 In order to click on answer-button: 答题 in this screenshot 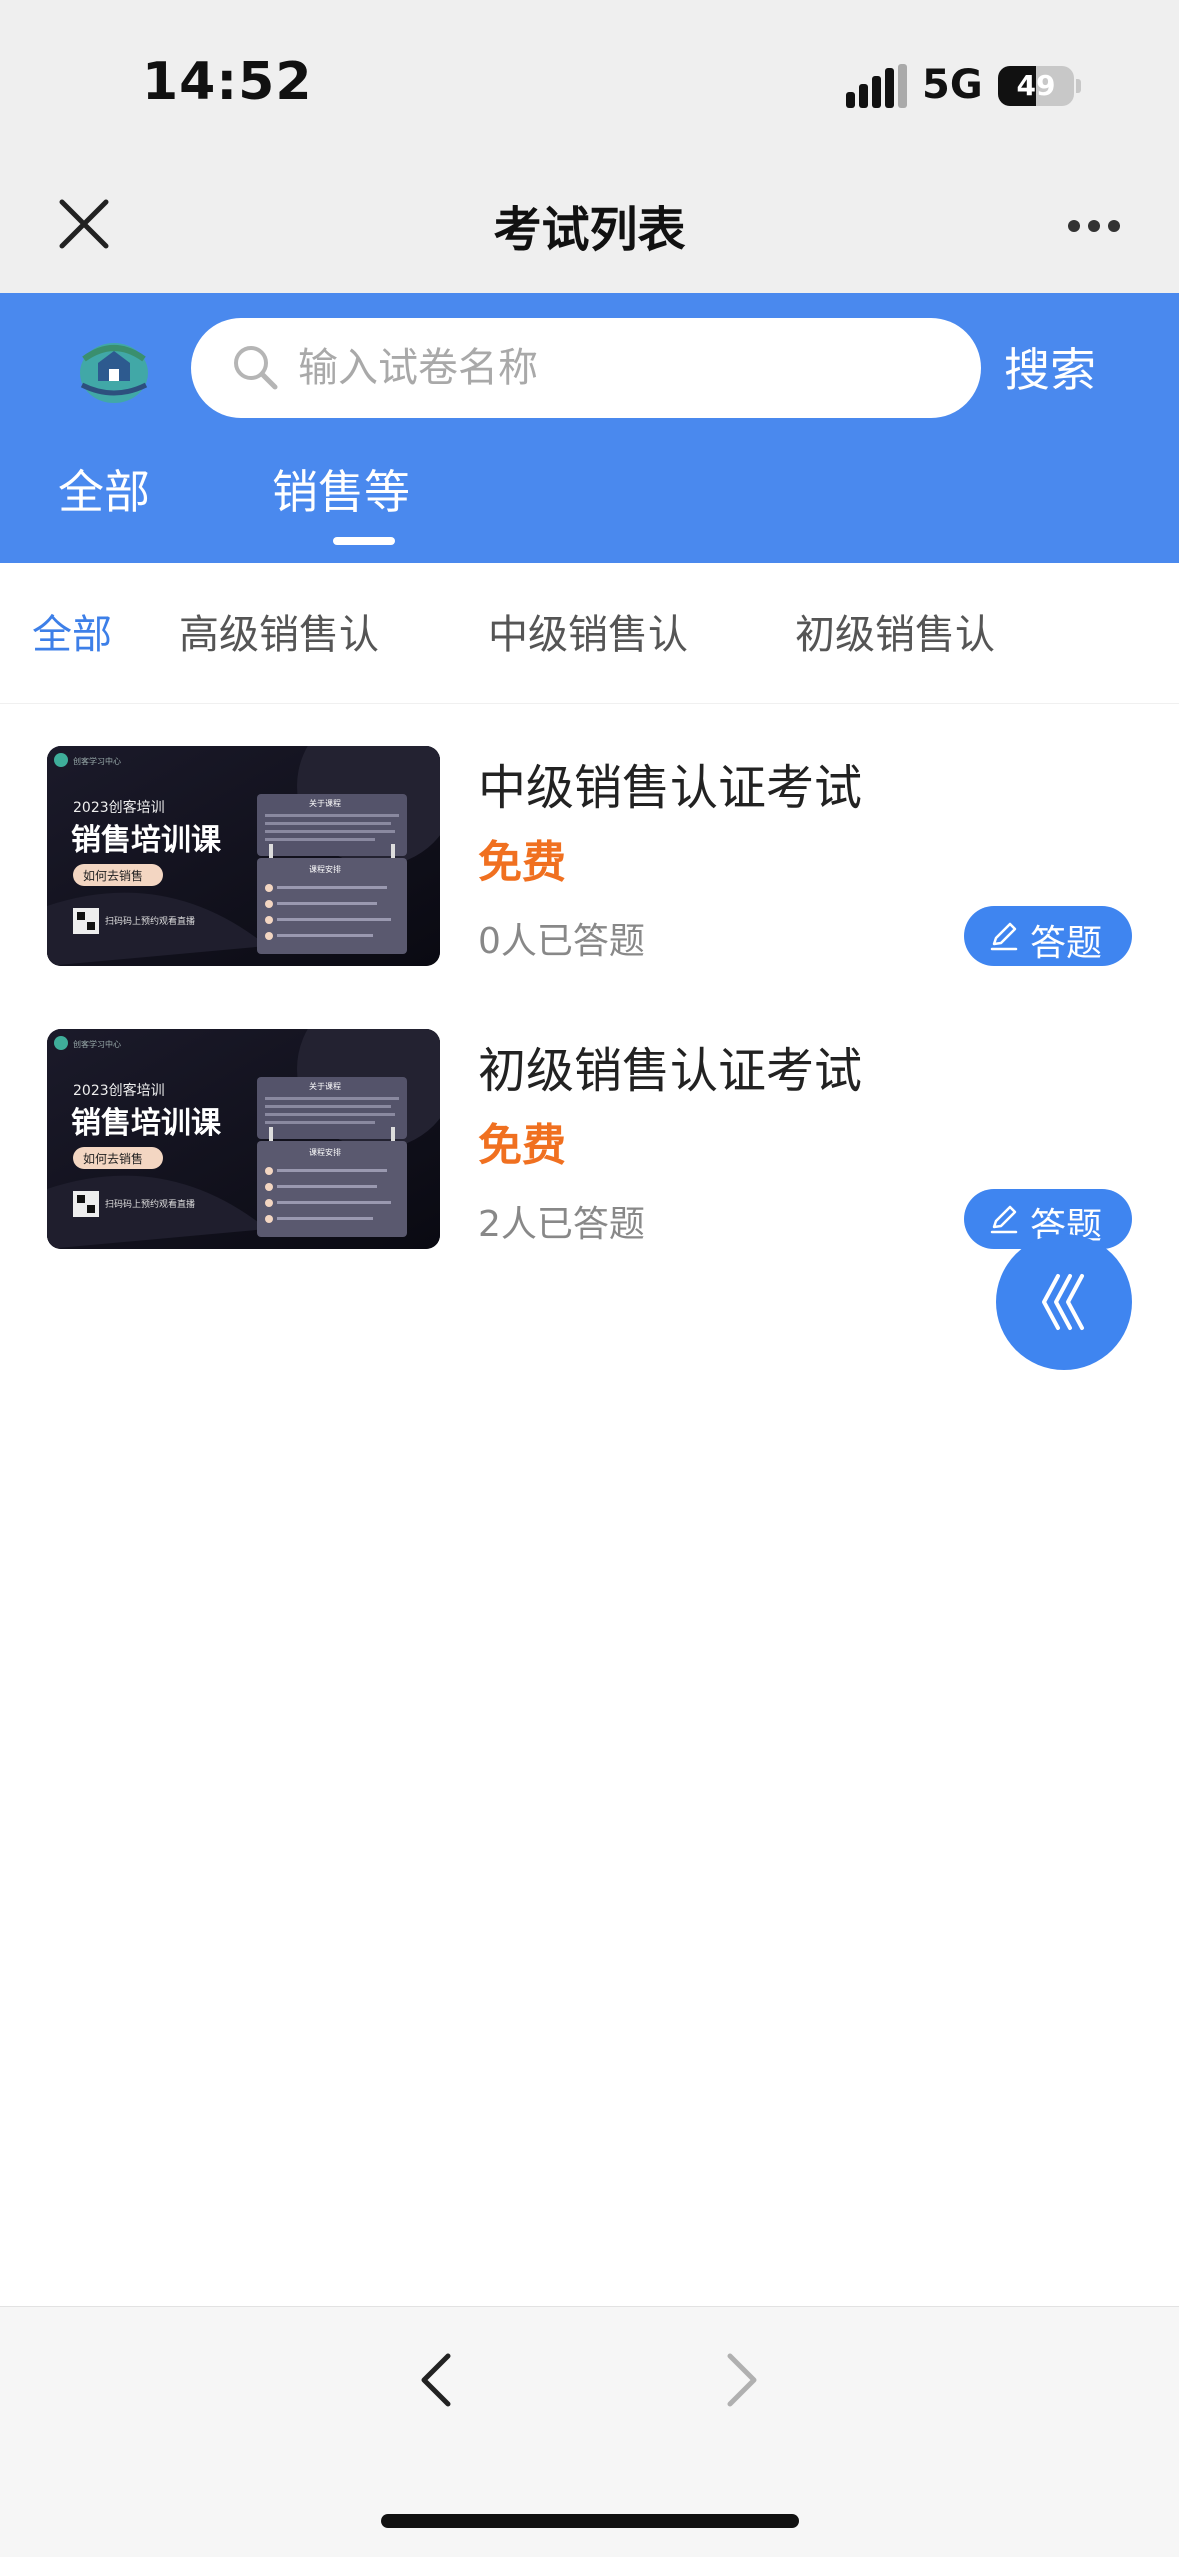, I will do `click(1048, 936)`.